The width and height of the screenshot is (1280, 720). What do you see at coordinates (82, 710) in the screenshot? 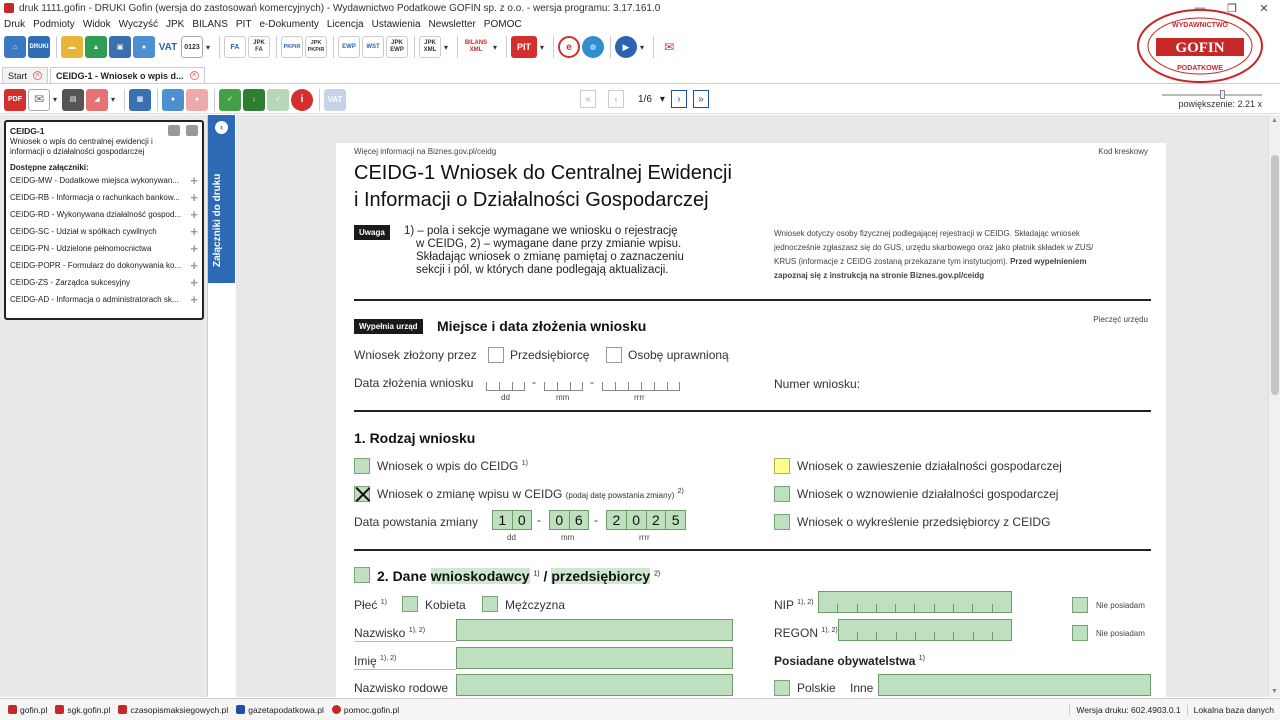
I see `link-sgk: sgk.gofin.pl` at bounding box center [82, 710].